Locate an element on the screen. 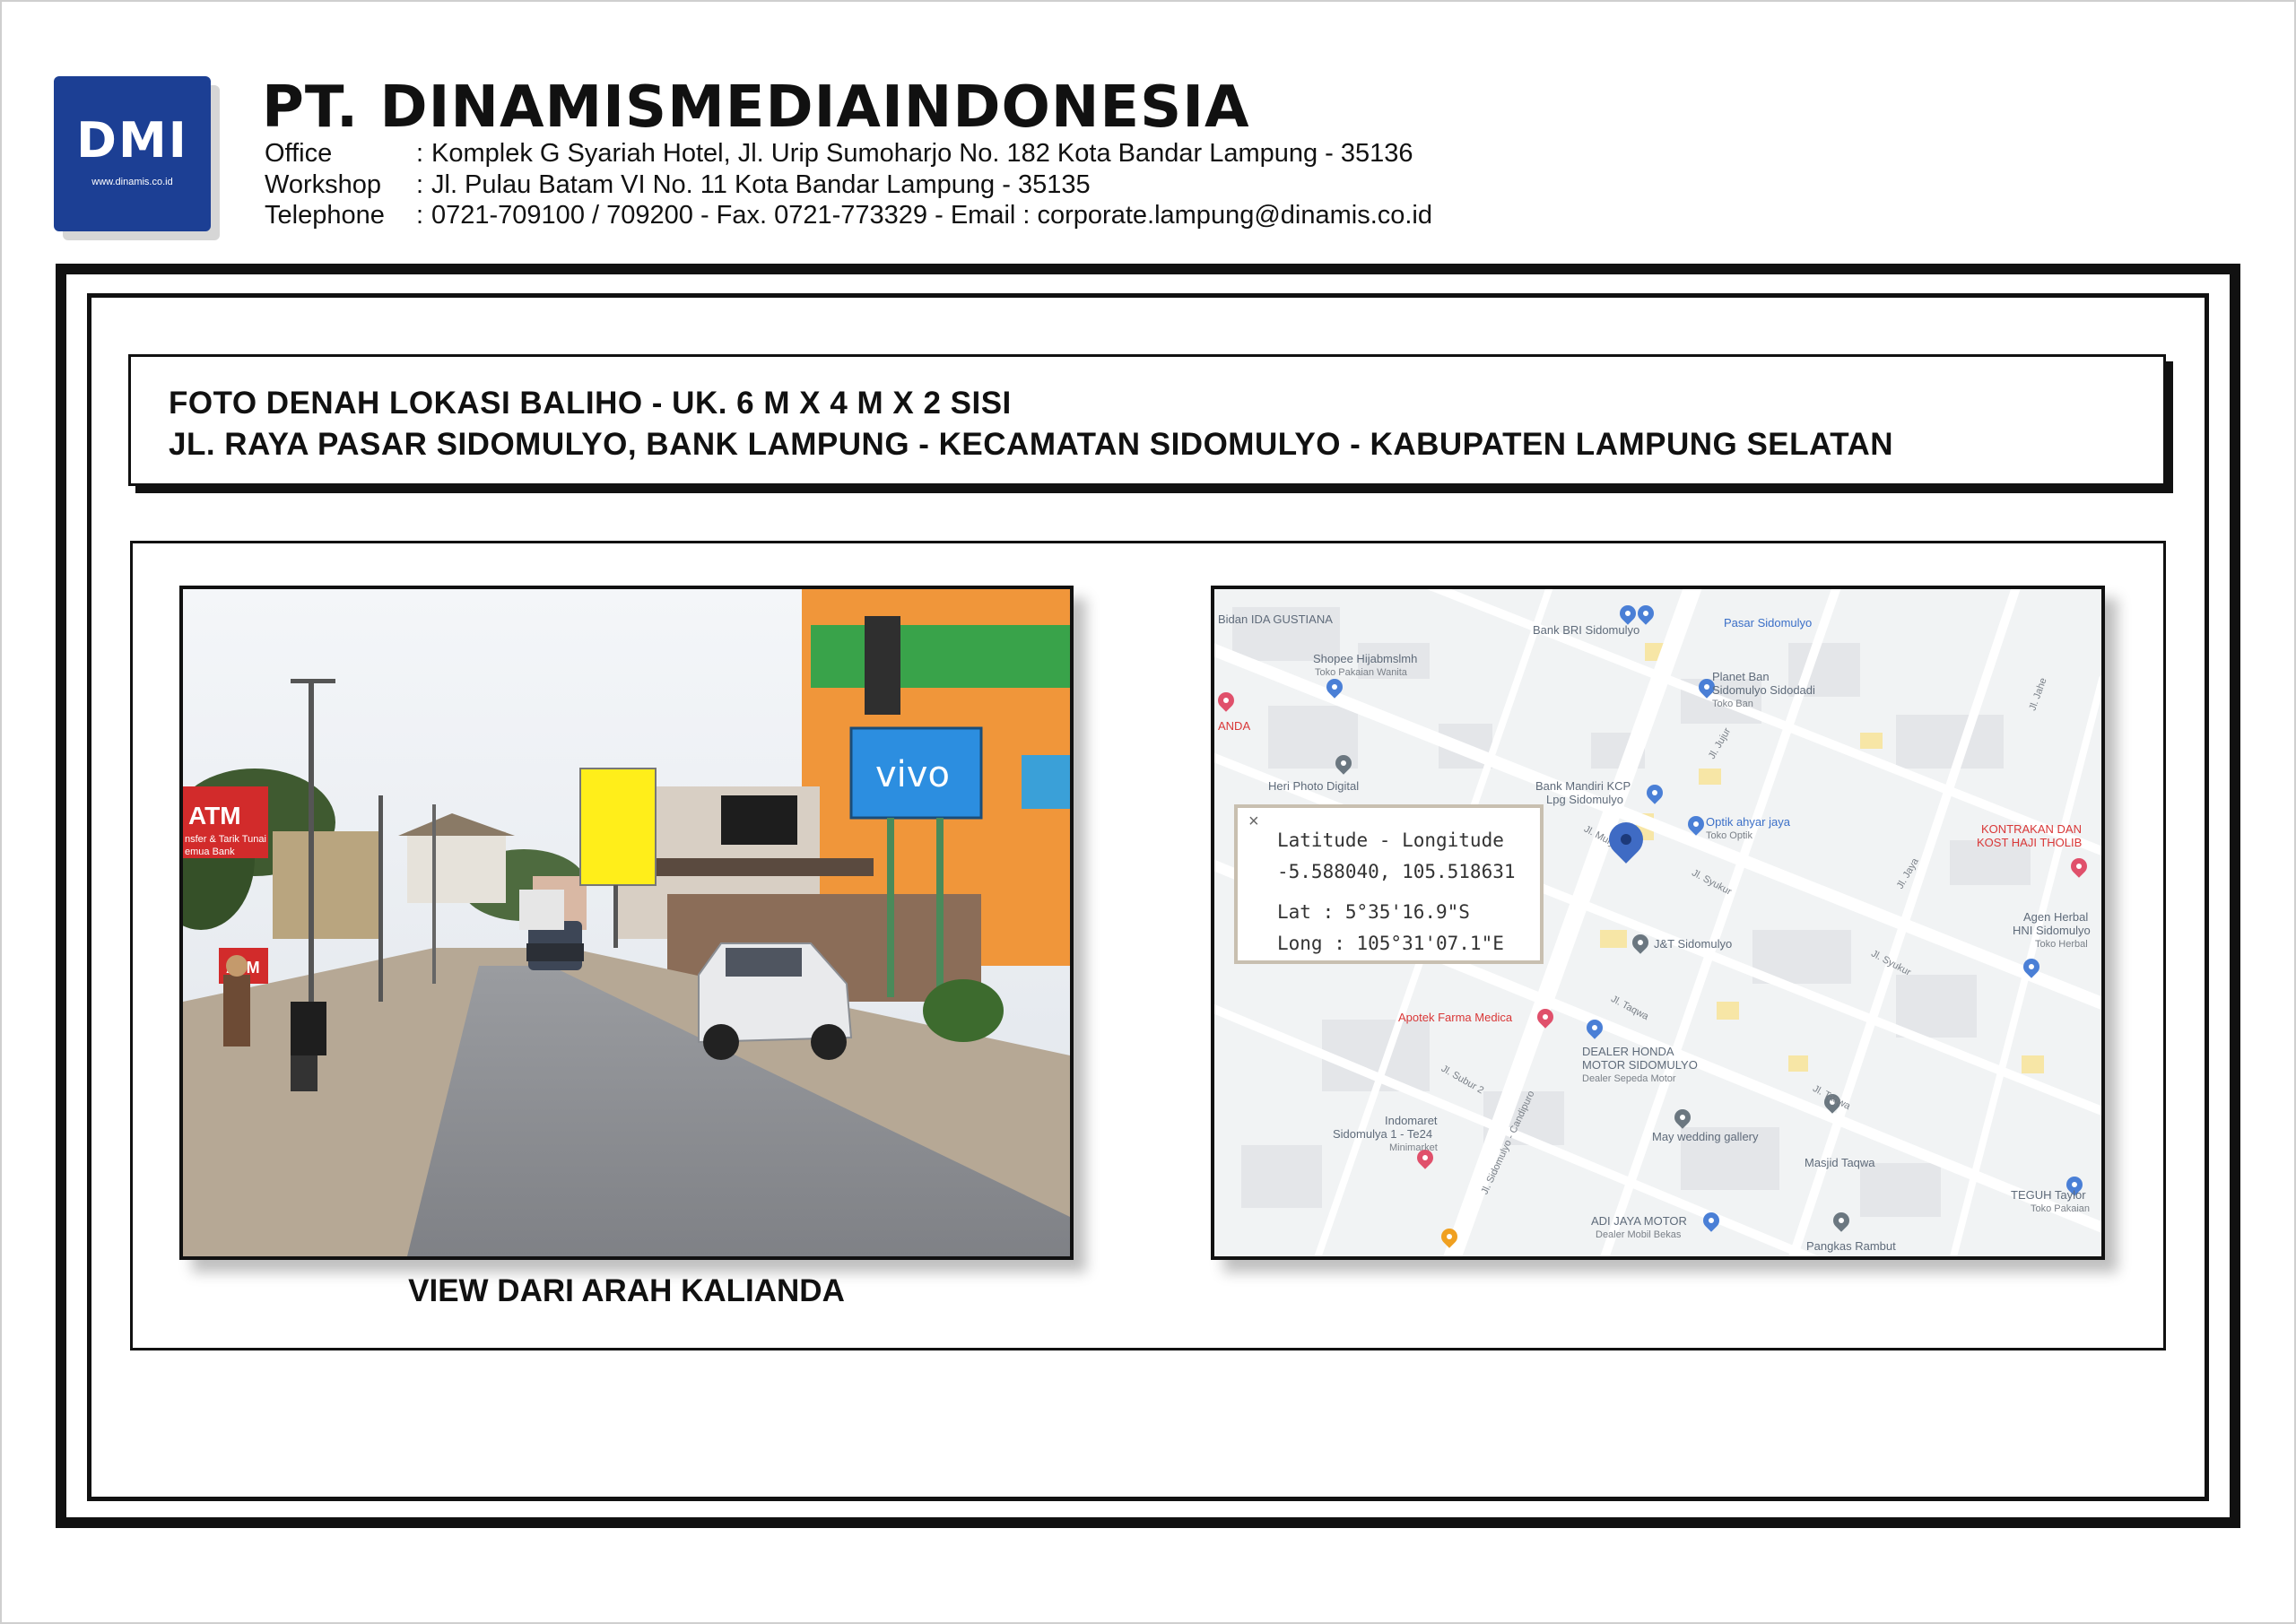 This screenshot has width=2296, height=1624. map-label: Dealer Sepeda Motor is located at coordinates (1629, 1078).